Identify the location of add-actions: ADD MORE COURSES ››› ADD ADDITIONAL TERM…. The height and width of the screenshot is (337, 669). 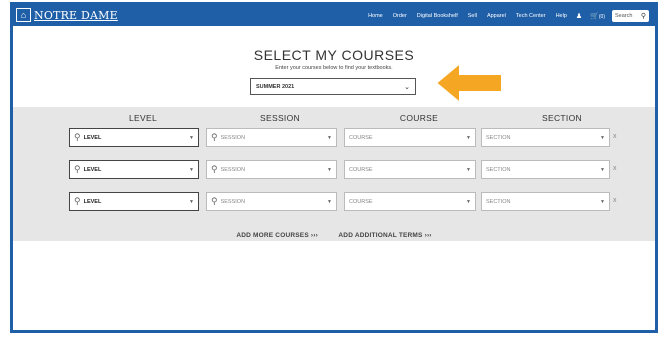
(334, 233).